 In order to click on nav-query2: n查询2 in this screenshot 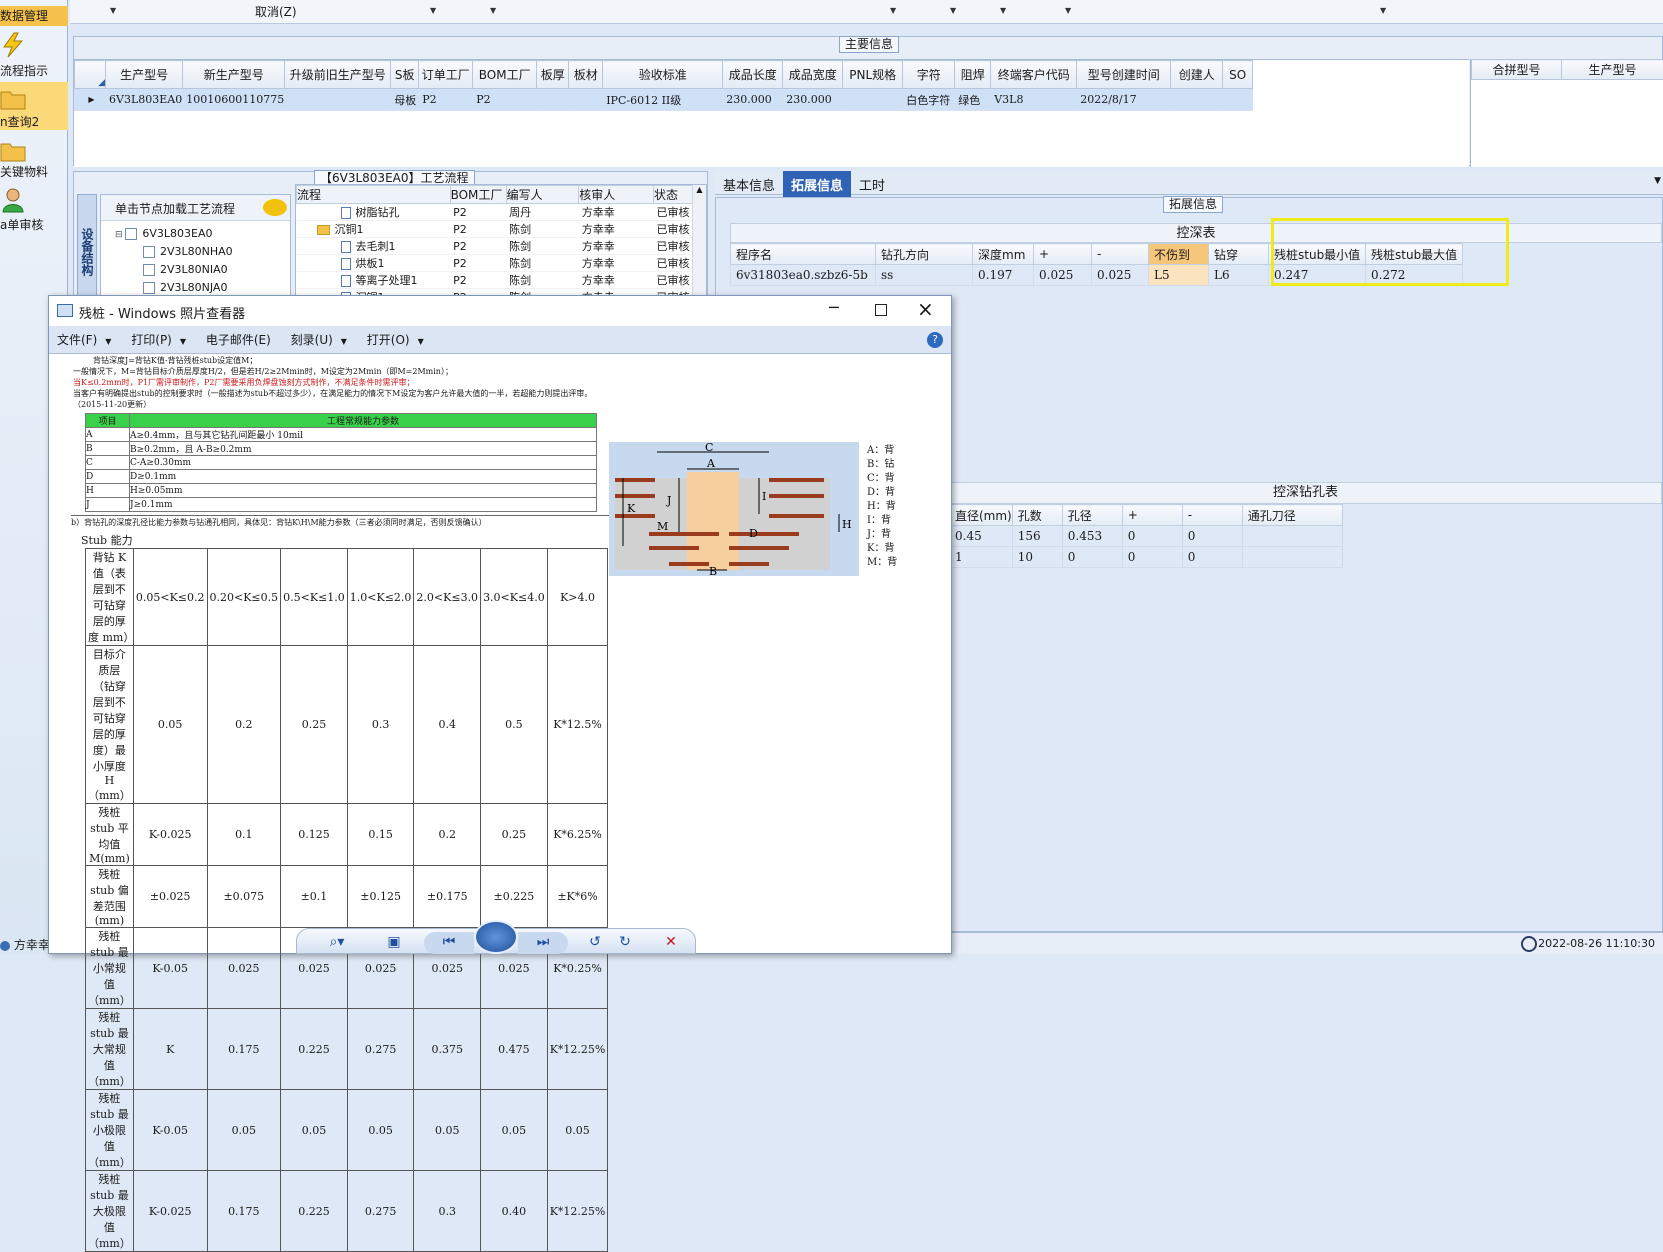, I will do `click(34, 106)`.